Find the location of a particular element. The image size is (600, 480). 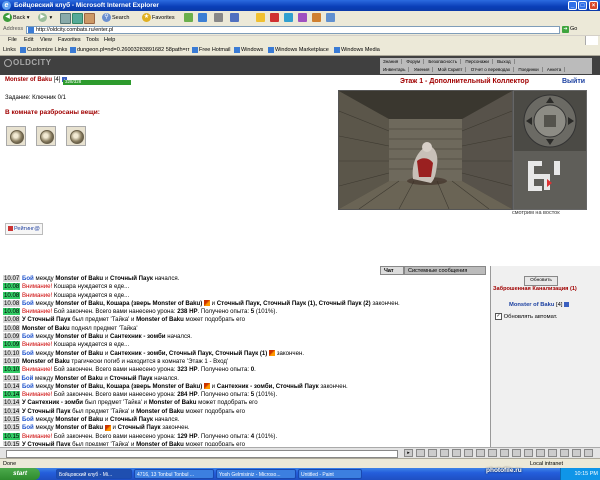

home-icon is located at coordinates (89, 18).